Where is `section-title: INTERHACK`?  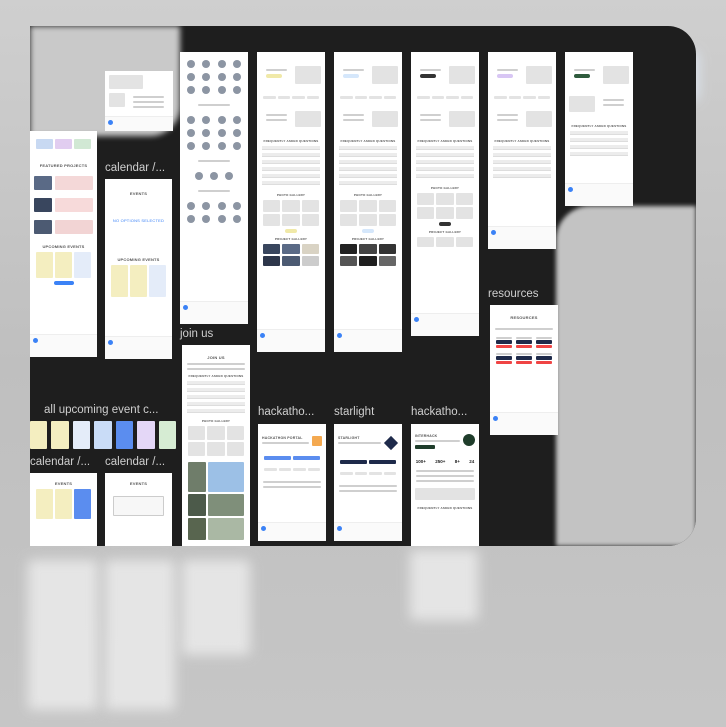
section-title: INTERHACK is located at coordinates (426, 436).